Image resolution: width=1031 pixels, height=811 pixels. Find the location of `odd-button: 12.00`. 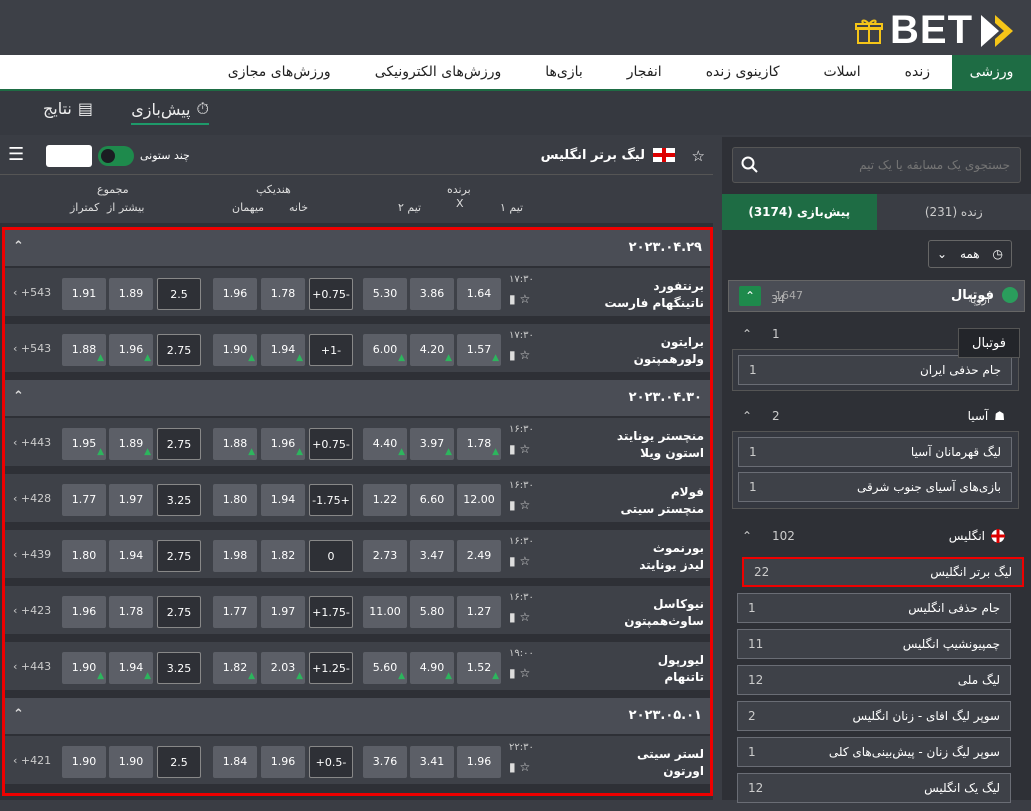

odd-button: 12.00 is located at coordinates (479, 500).